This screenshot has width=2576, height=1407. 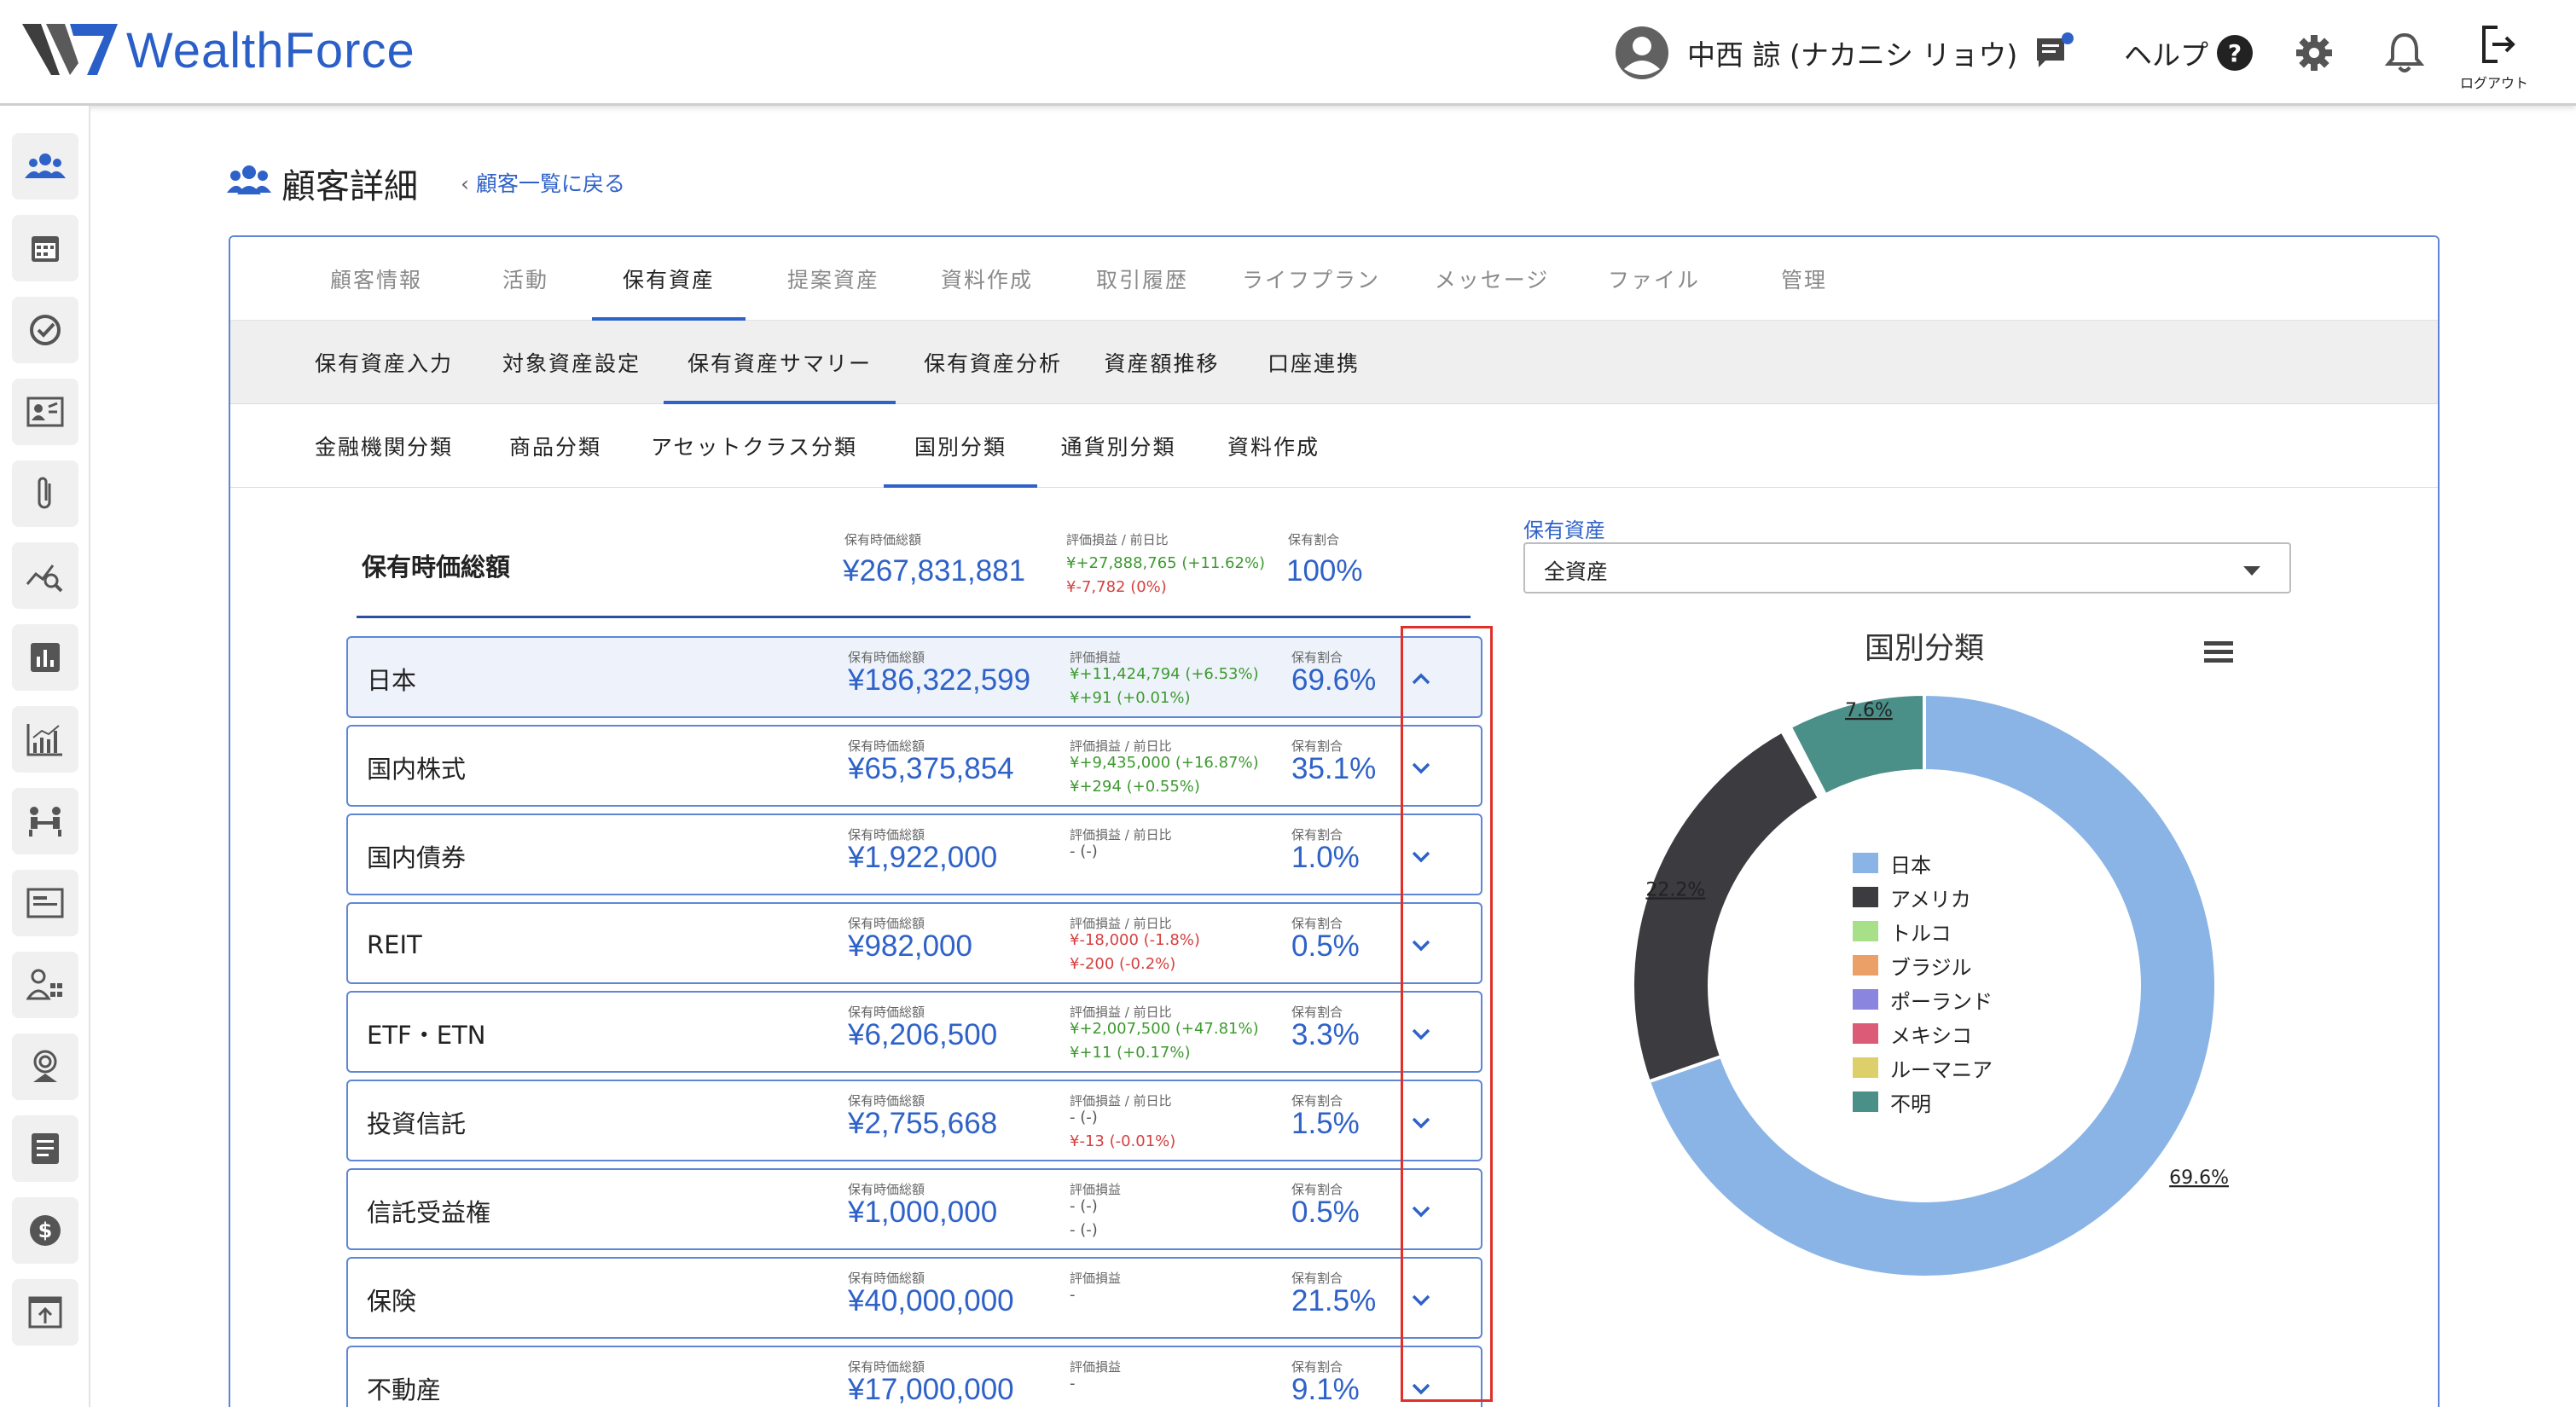 What do you see at coordinates (914, 1298) in the screenshot?
I see `category-row-insurance: 保険 保有時価総額 ¥40,000,000 評価損益 - 保有割合 21.5%` at bounding box center [914, 1298].